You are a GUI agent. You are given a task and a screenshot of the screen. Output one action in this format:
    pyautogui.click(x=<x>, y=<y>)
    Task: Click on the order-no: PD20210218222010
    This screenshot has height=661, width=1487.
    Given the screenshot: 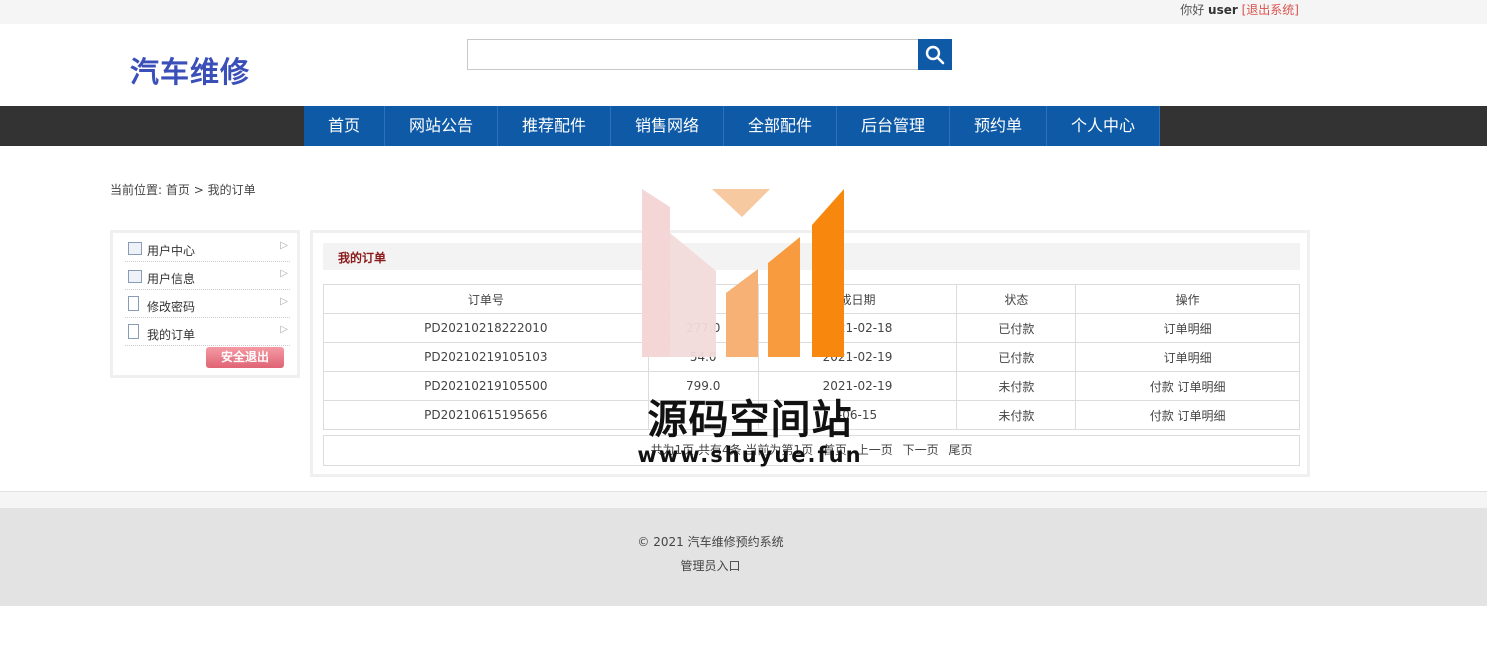 What is the action you would take?
    pyautogui.click(x=486, y=328)
    